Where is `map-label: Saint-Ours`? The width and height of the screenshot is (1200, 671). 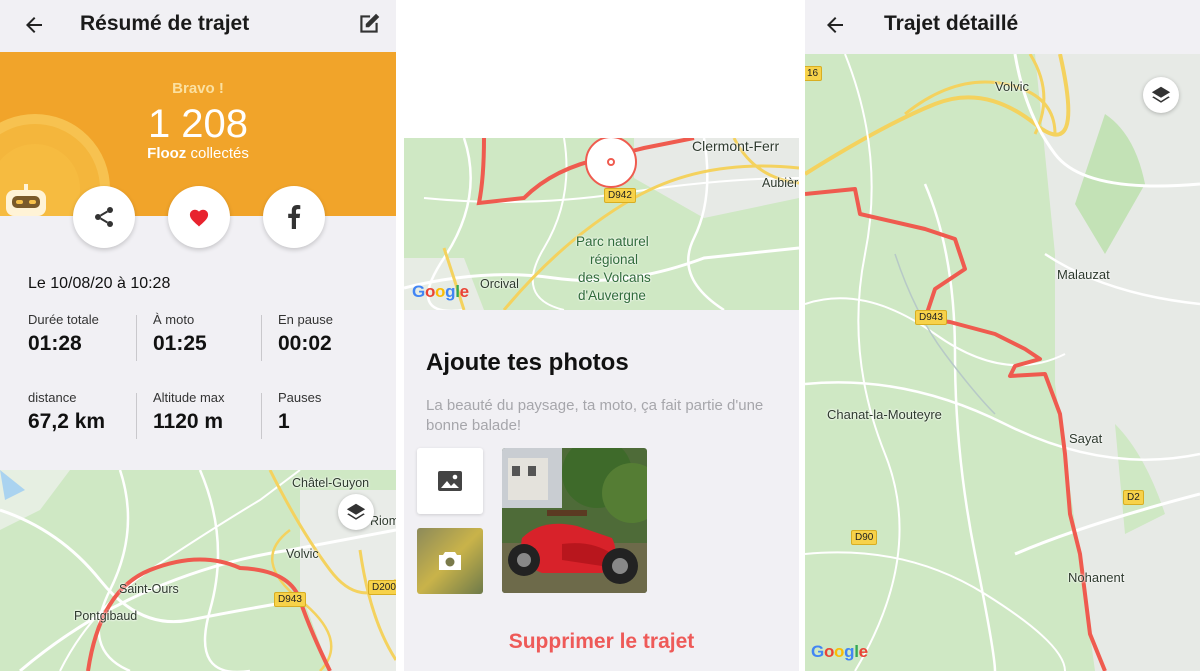 map-label: Saint-Ours is located at coordinates (149, 589).